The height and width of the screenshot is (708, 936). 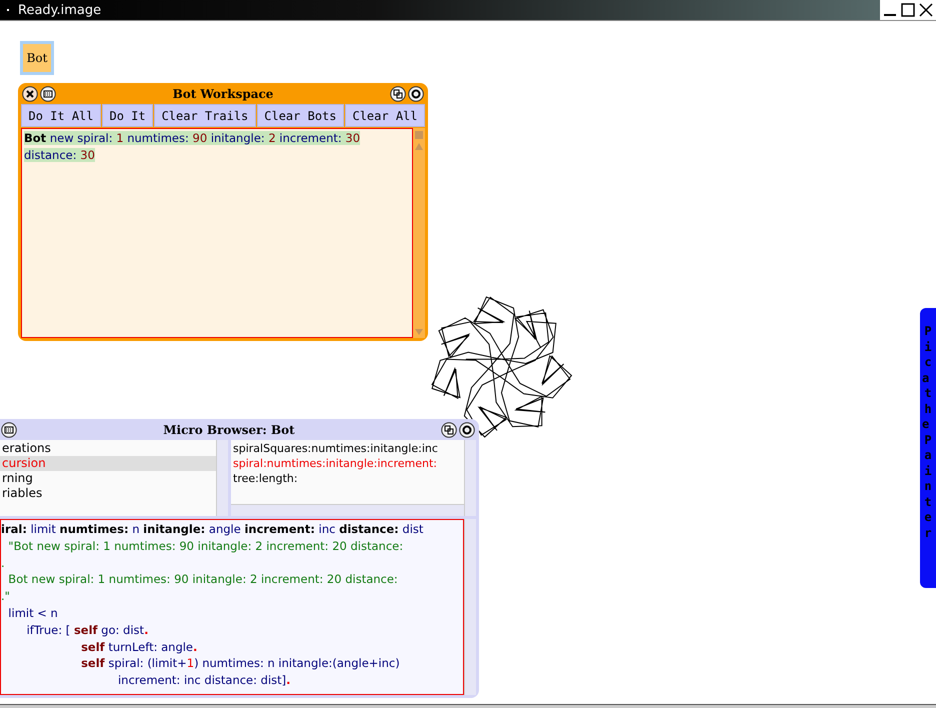 What do you see at coordinates (347, 510) in the screenshot?
I see `horizontal-scrollbar` at bounding box center [347, 510].